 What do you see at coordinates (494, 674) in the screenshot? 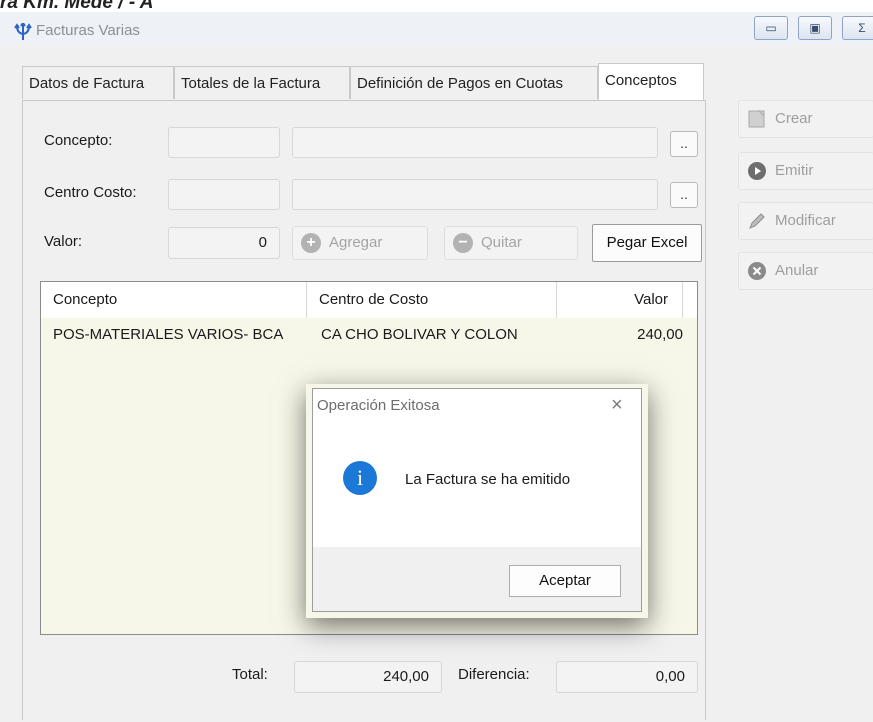
I see `diferencia-label: Diferencia:` at bounding box center [494, 674].